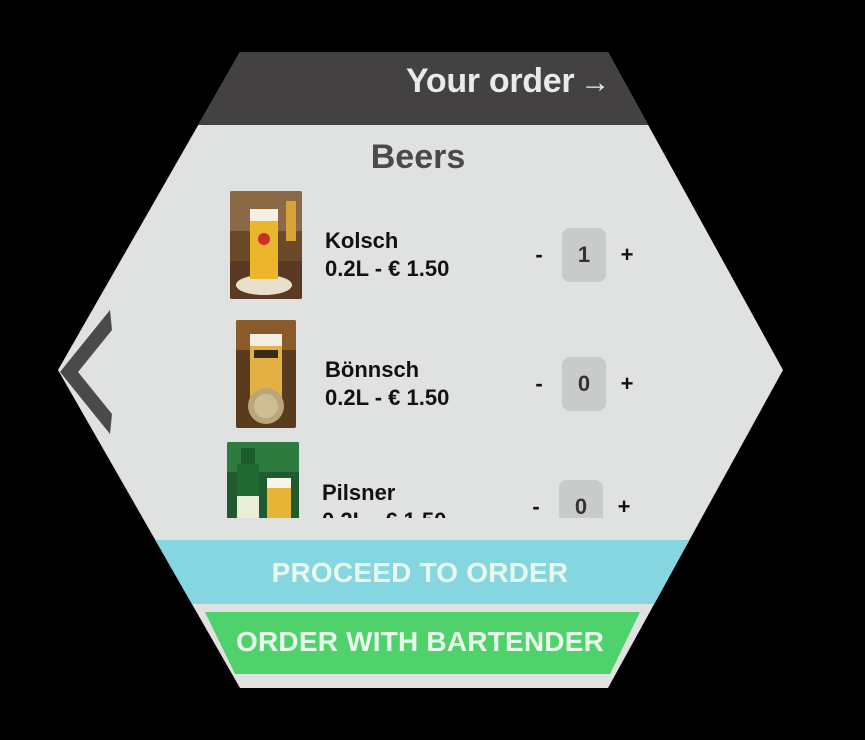 This screenshot has height=740, width=865. I want to click on list-item: Bönnsch 0.2L - € 1.50 - 0 +, so click(430, 375).